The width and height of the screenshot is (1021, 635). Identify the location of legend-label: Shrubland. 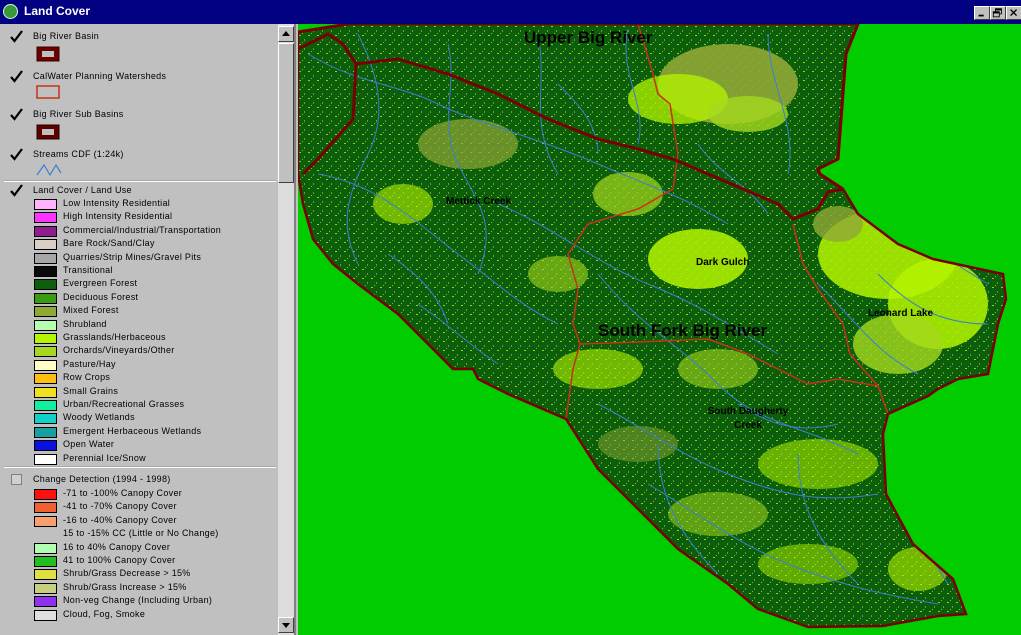
(85, 323).